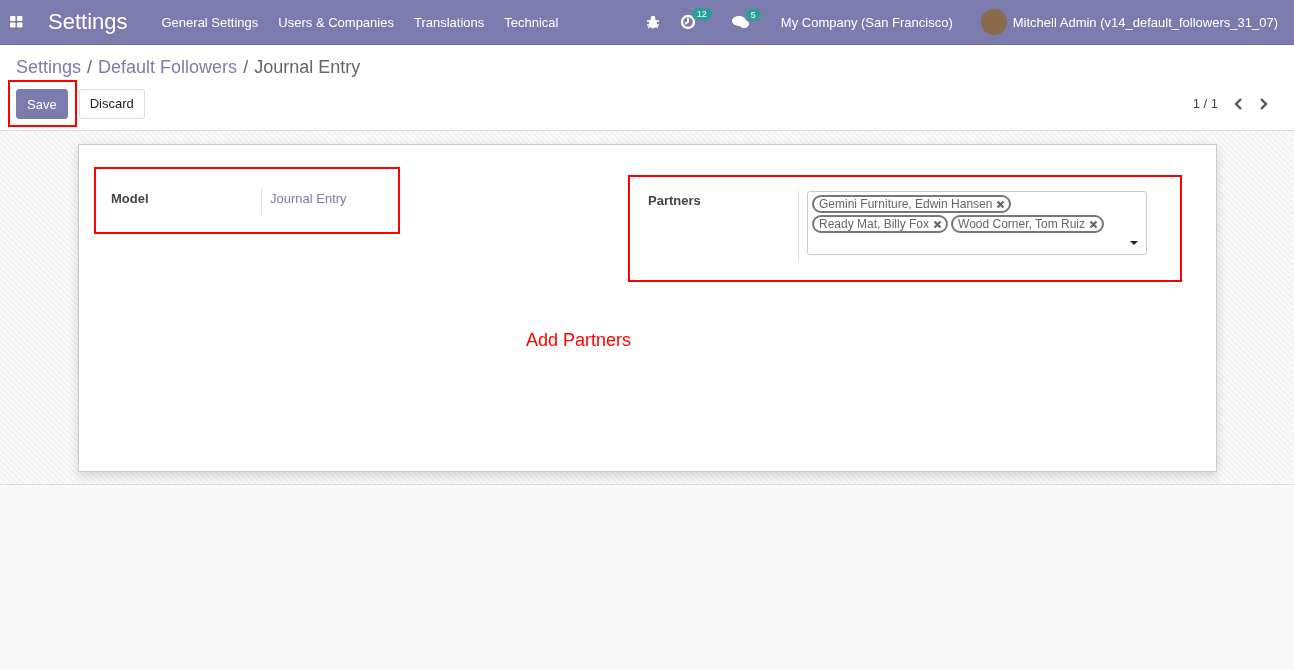 Image resolution: width=1294 pixels, height=669 pixels. Describe the element at coordinates (130, 199) in the screenshot. I see `field-label: Model` at that location.